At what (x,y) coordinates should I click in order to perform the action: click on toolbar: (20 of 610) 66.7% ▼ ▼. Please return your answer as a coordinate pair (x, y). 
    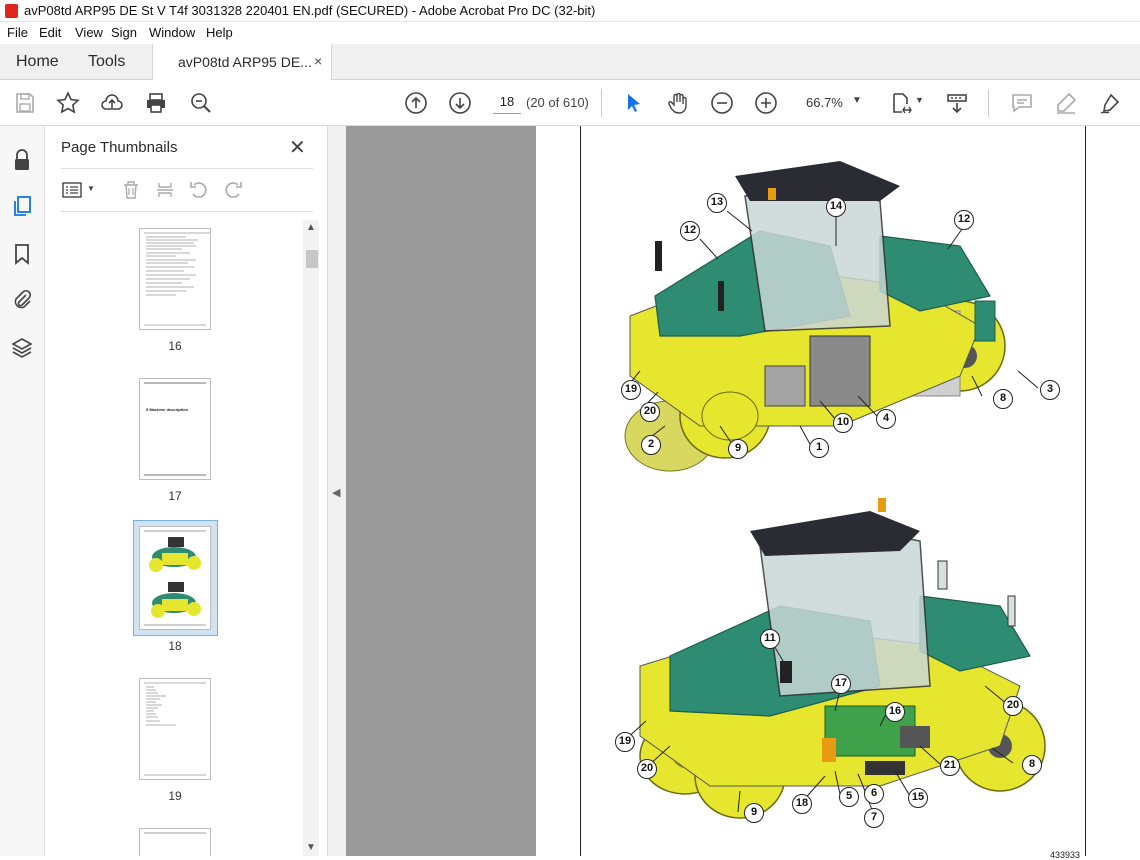
    Looking at the image, I should click on (570, 103).